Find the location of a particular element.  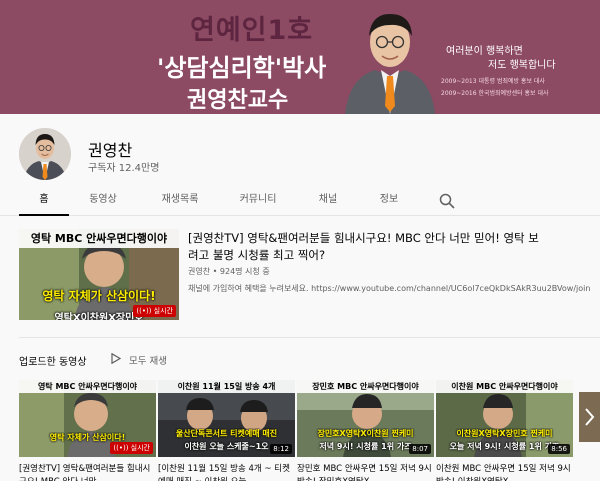

video-thumbnail: 영탁 MBC 안싸우면다행이야 영탁 자체가 산삼이다! ((•)) 실시간 is located at coordinates (87, 418).